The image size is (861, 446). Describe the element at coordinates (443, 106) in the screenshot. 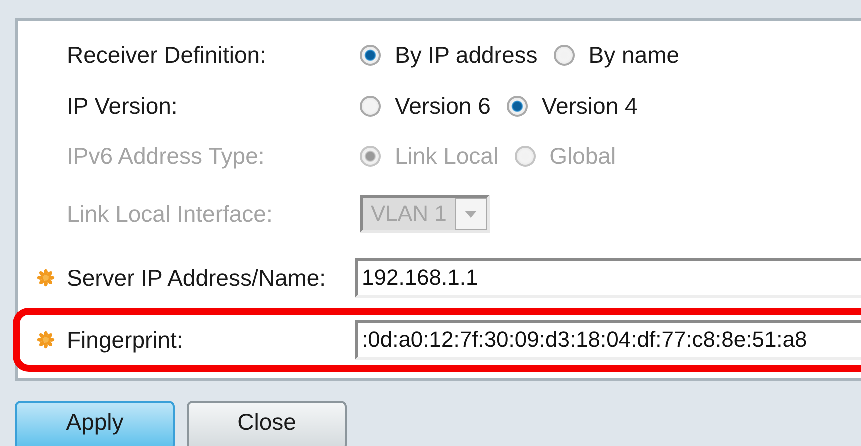

I see `radio-label: Version 6` at that location.